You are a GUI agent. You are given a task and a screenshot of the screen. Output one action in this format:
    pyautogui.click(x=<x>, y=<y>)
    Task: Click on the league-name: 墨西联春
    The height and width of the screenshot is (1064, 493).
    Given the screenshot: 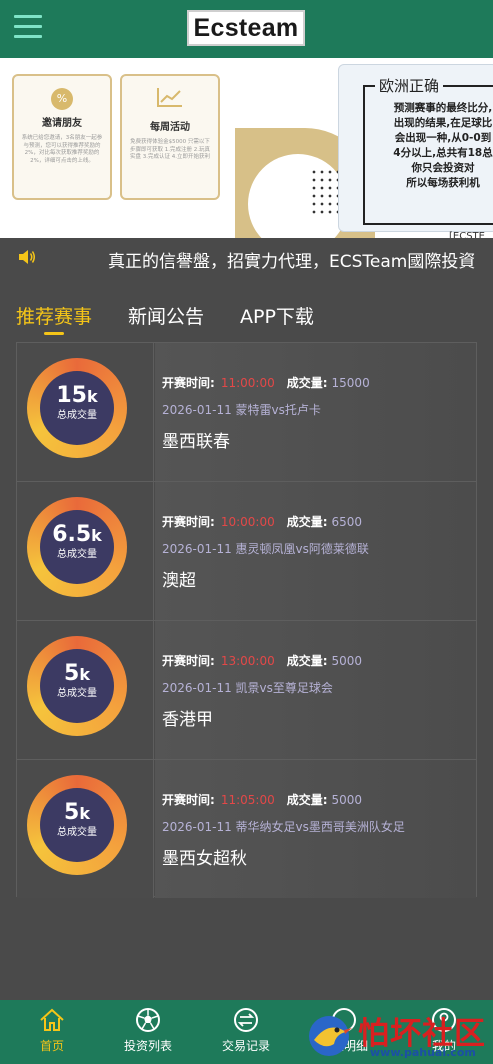 What is the action you would take?
    pyautogui.click(x=196, y=442)
    